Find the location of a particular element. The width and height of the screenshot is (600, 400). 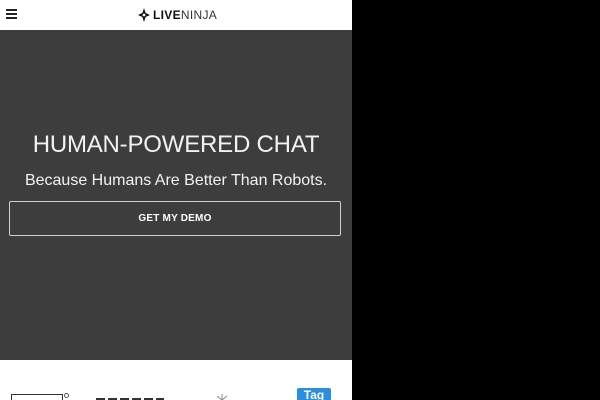

ninja-star-icon is located at coordinates (144, 15).